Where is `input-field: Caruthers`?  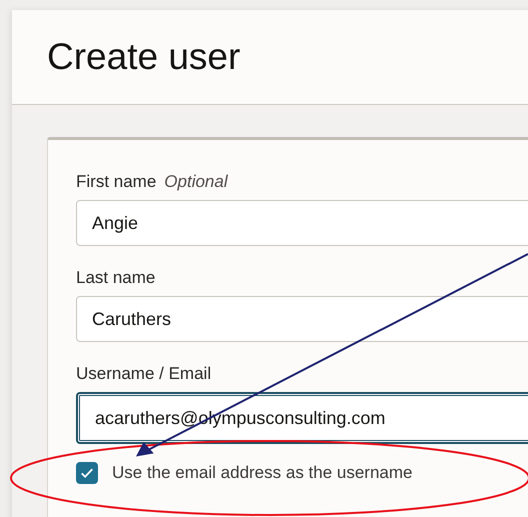
input-field: Caruthers is located at coordinates (302, 319).